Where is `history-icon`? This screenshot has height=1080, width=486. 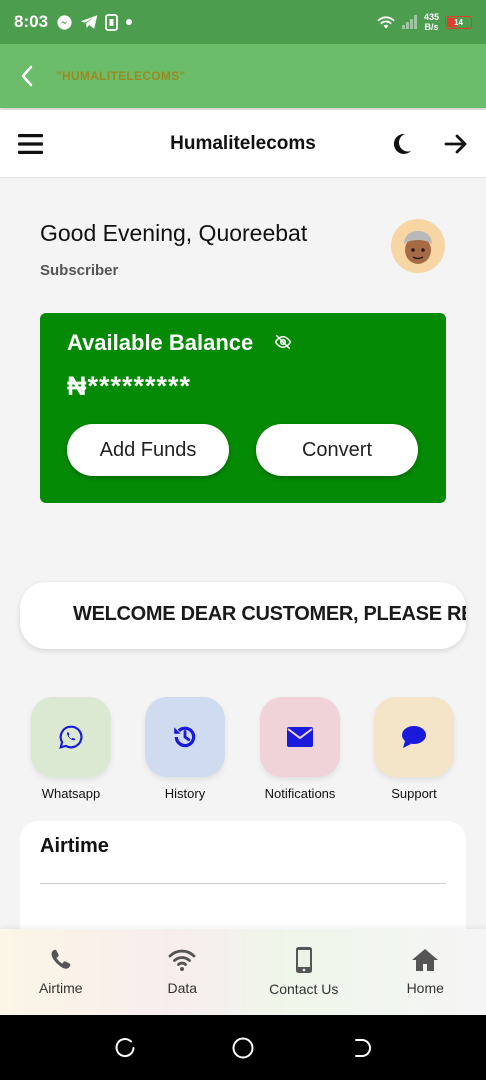 history-icon is located at coordinates (185, 737).